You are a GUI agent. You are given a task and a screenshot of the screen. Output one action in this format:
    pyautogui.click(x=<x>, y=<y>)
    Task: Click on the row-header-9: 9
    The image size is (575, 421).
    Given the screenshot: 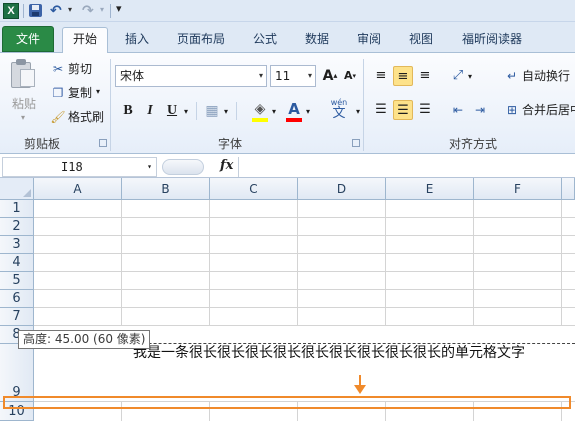 What is the action you would take?
    pyautogui.click(x=17, y=373)
    